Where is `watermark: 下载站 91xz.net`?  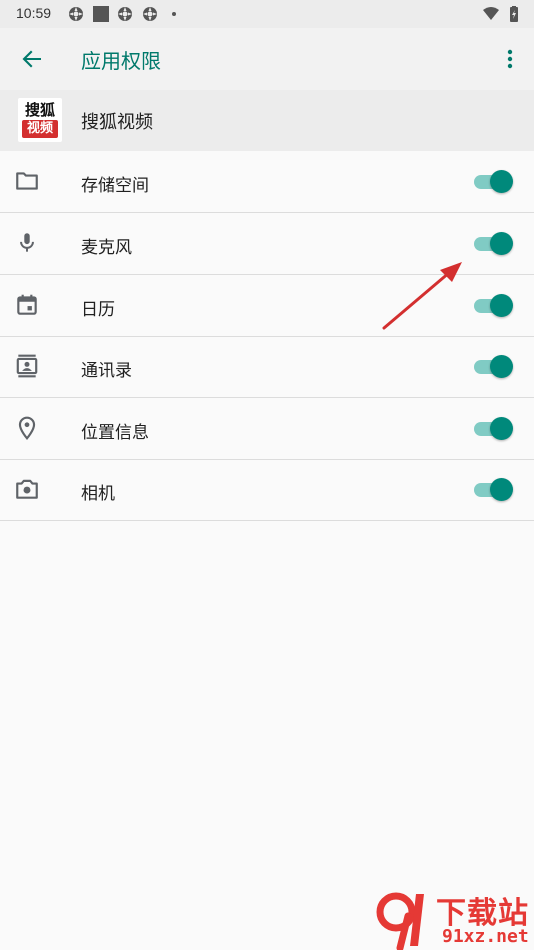 watermark: 下载站 91xz.net is located at coordinates (452, 919).